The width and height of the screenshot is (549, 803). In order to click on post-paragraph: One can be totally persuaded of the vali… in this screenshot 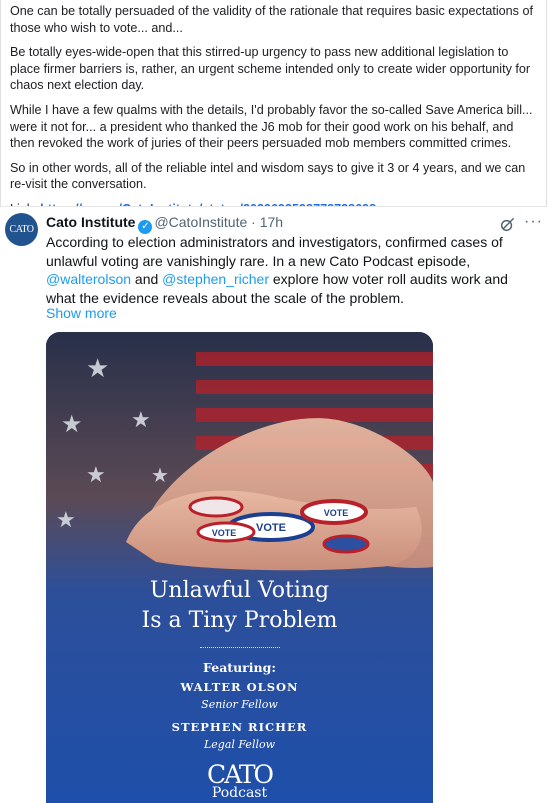, I will do `click(271, 19)`.